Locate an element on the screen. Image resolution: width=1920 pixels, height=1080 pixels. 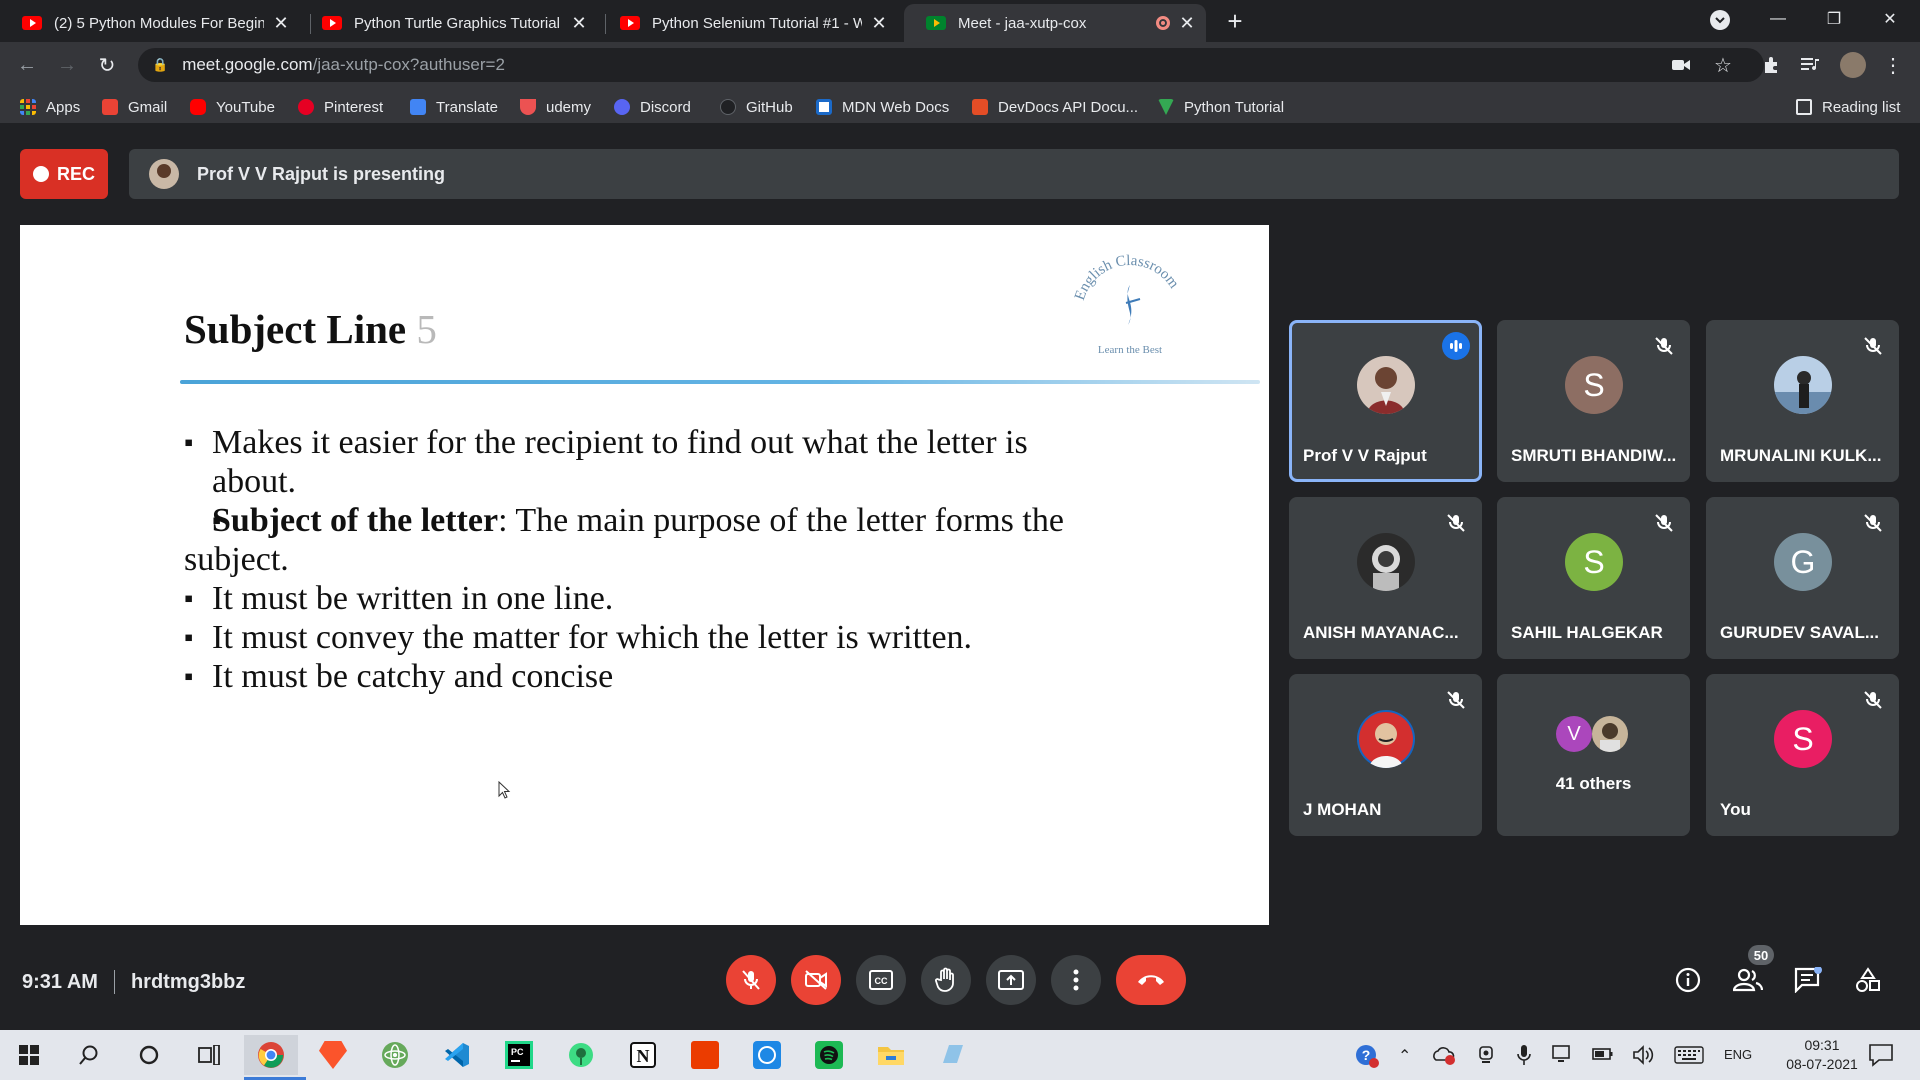
volume-icon is located at coordinates (1643, 1055).